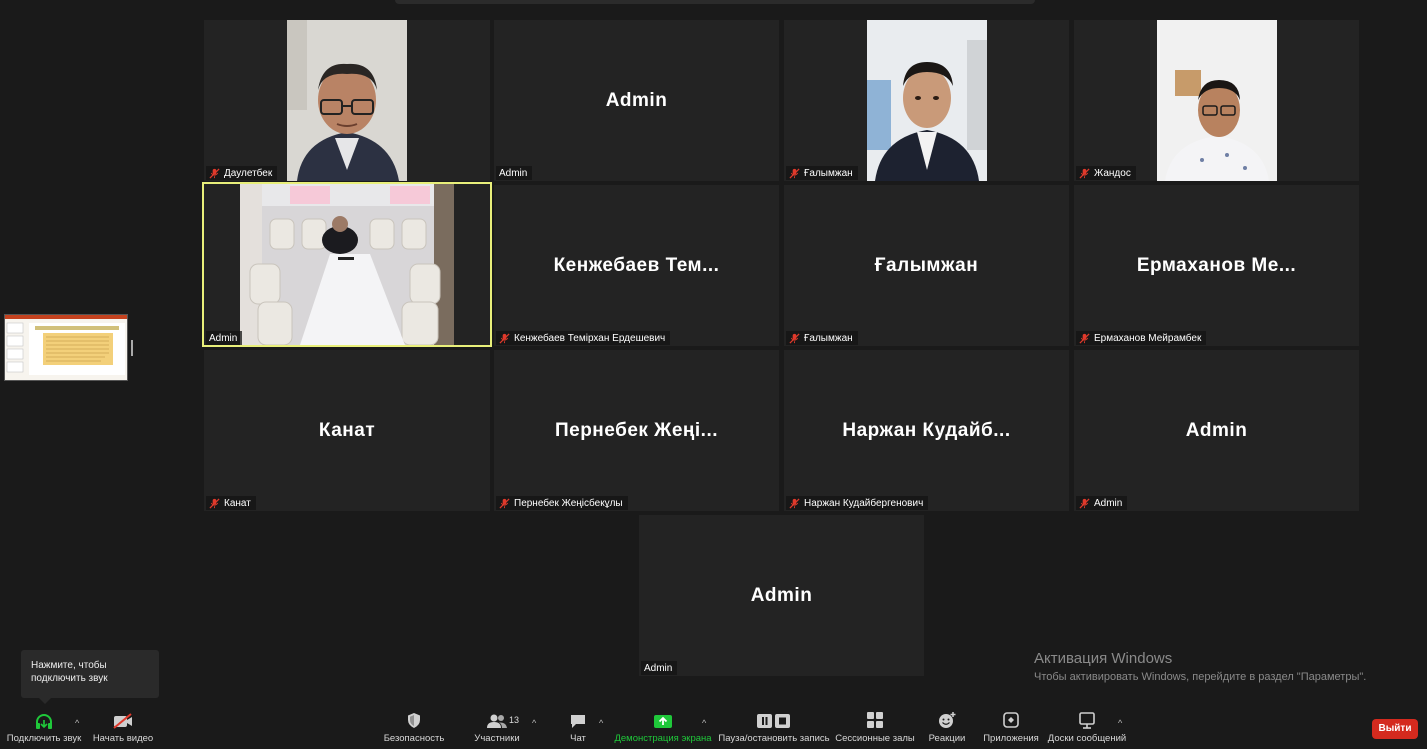  I want to click on participant-name-label: Канат, so click(231, 503).